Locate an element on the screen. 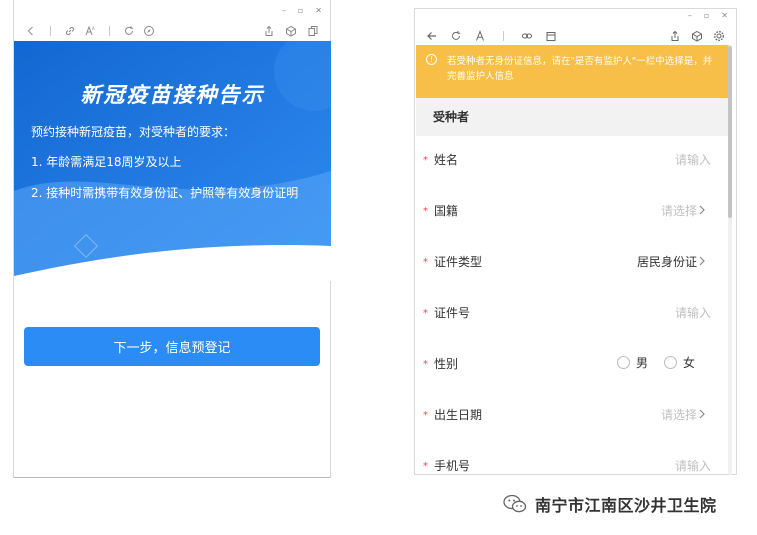  field-label: 证件类型 is located at coordinates (458, 262).